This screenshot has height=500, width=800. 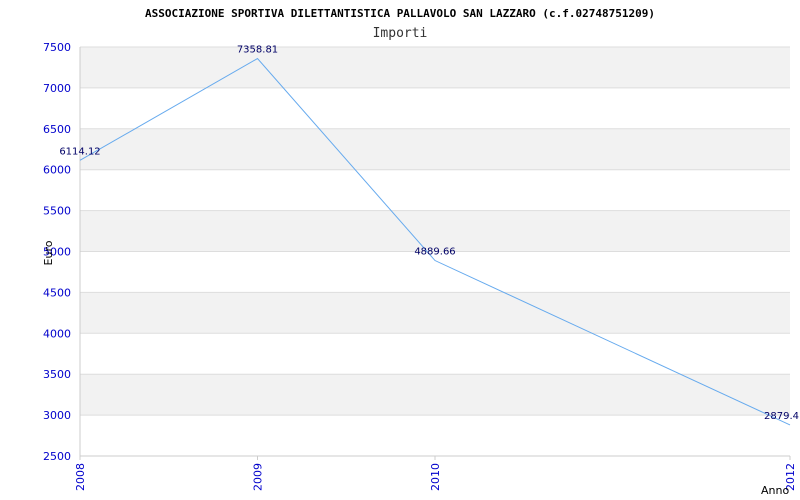 What do you see at coordinates (775, 490) in the screenshot?
I see `x-axis-label: Anno` at bounding box center [775, 490].